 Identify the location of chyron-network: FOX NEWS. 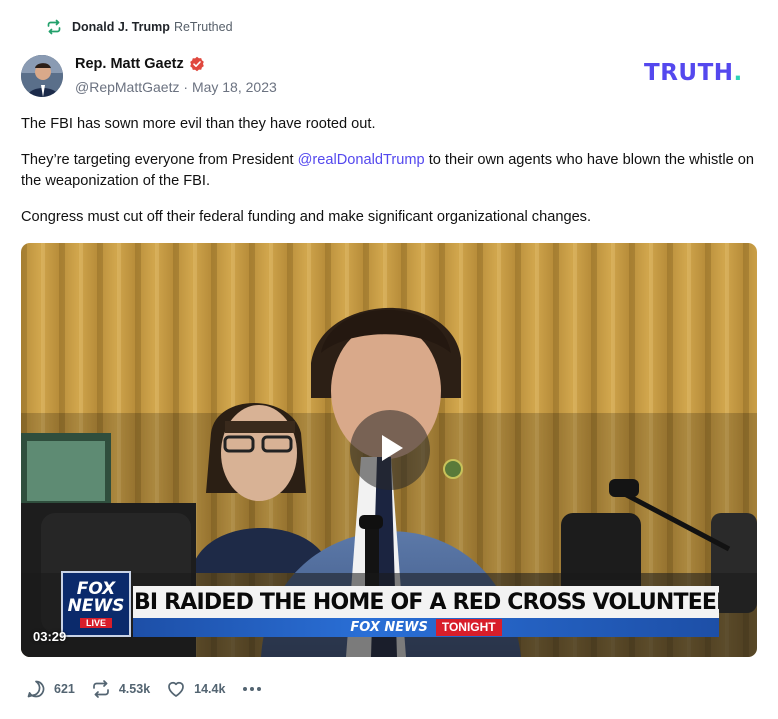
(389, 627).